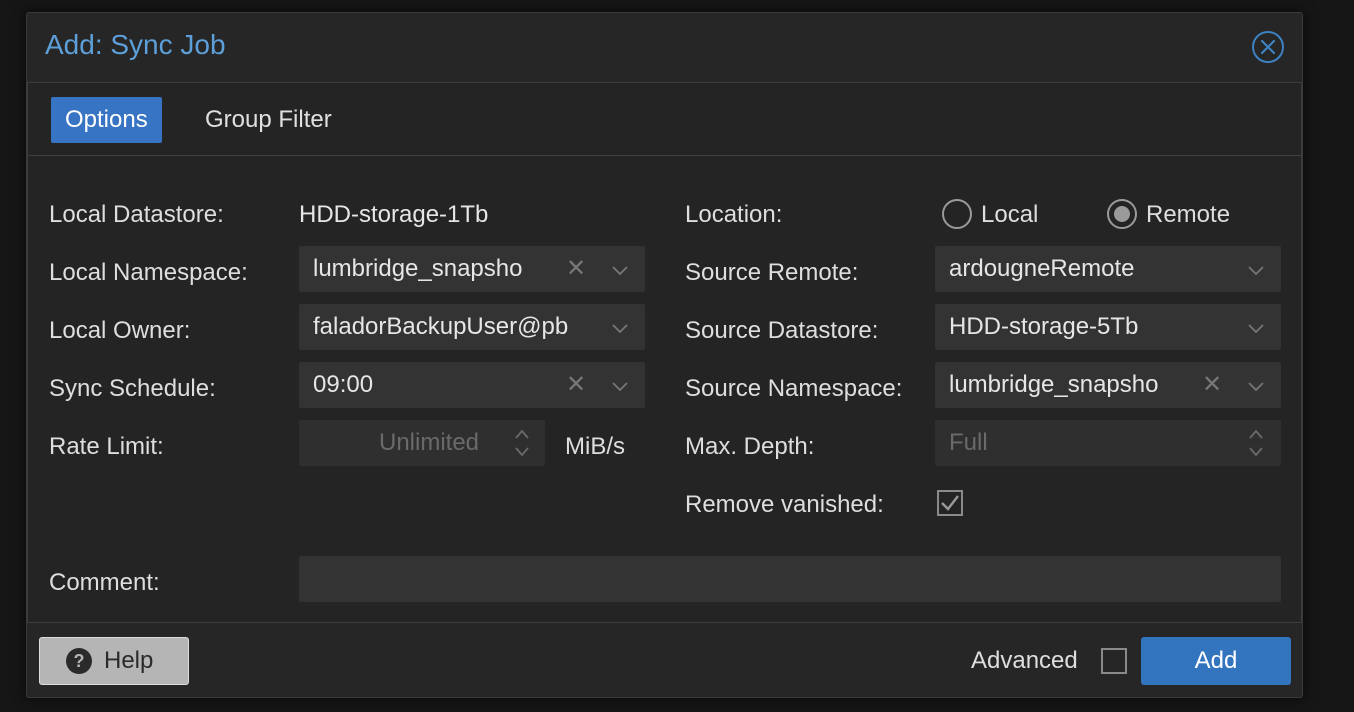 This screenshot has width=1354, height=712. Describe the element at coordinates (1024, 660) in the screenshot. I see `advanced-label: Advanced` at that location.